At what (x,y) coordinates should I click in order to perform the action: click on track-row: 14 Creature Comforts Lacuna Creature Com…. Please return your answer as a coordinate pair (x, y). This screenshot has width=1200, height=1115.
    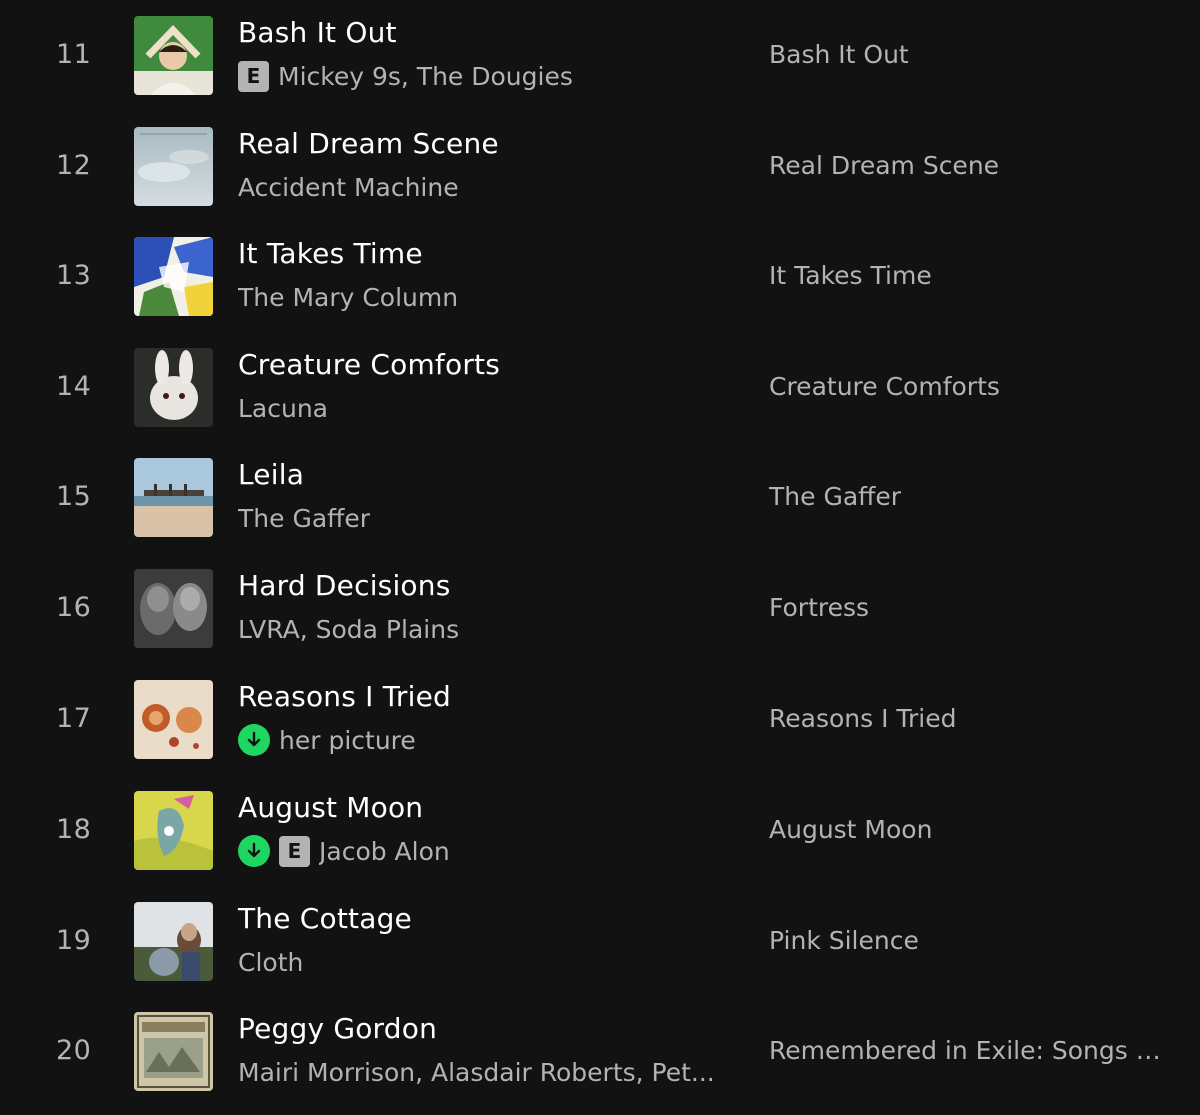
    Looking at the image, I should click on (600, 387).